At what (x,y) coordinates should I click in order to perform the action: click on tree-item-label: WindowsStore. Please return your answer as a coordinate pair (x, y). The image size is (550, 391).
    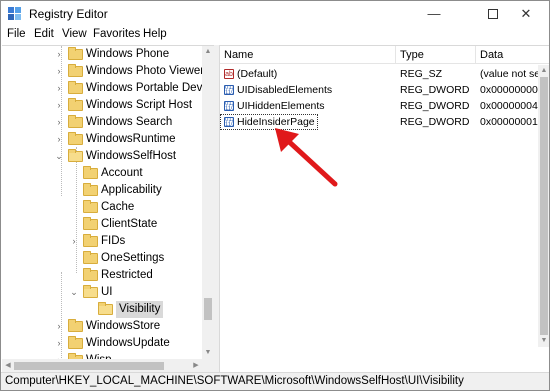
    Looking at the image, I should click on (123, 326).